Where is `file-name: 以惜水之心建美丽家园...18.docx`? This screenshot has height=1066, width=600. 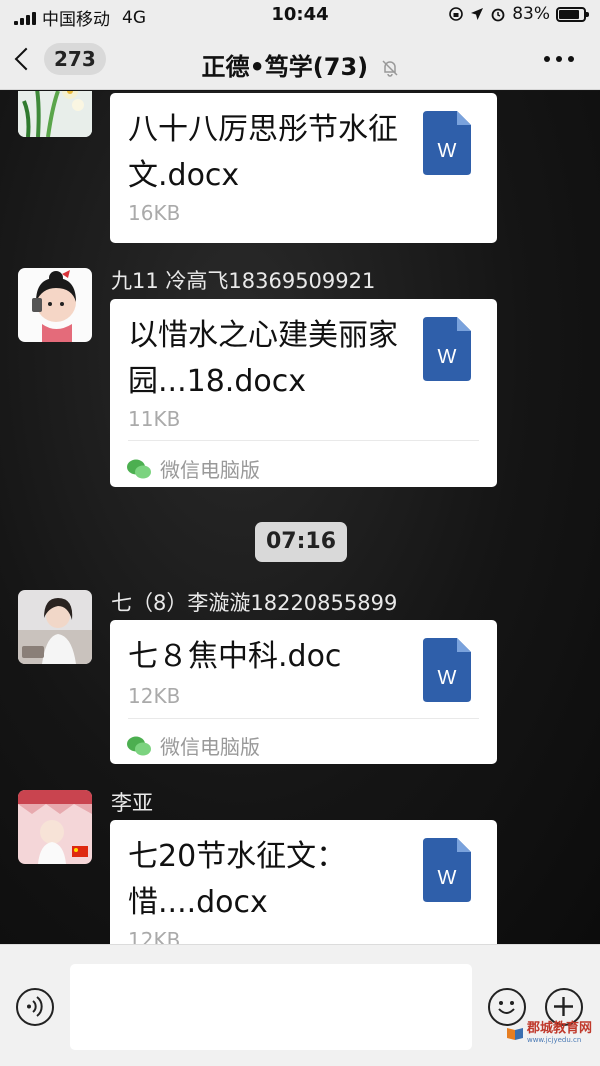
file-name: 以惜水之心建美丽家园...18.docx is located at coordinates (263, 358).